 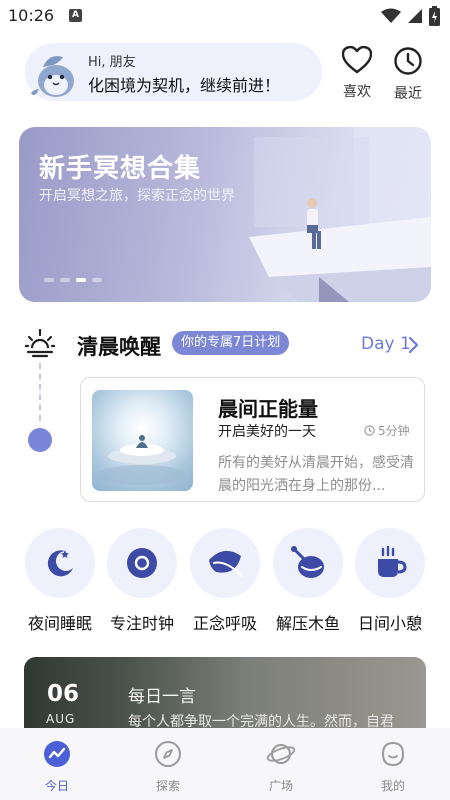 What do you see at coordinates (231, 343) in the screenshot?
I see `plan-badge: 你的专属7日计划` at bounding box center [231, 343].